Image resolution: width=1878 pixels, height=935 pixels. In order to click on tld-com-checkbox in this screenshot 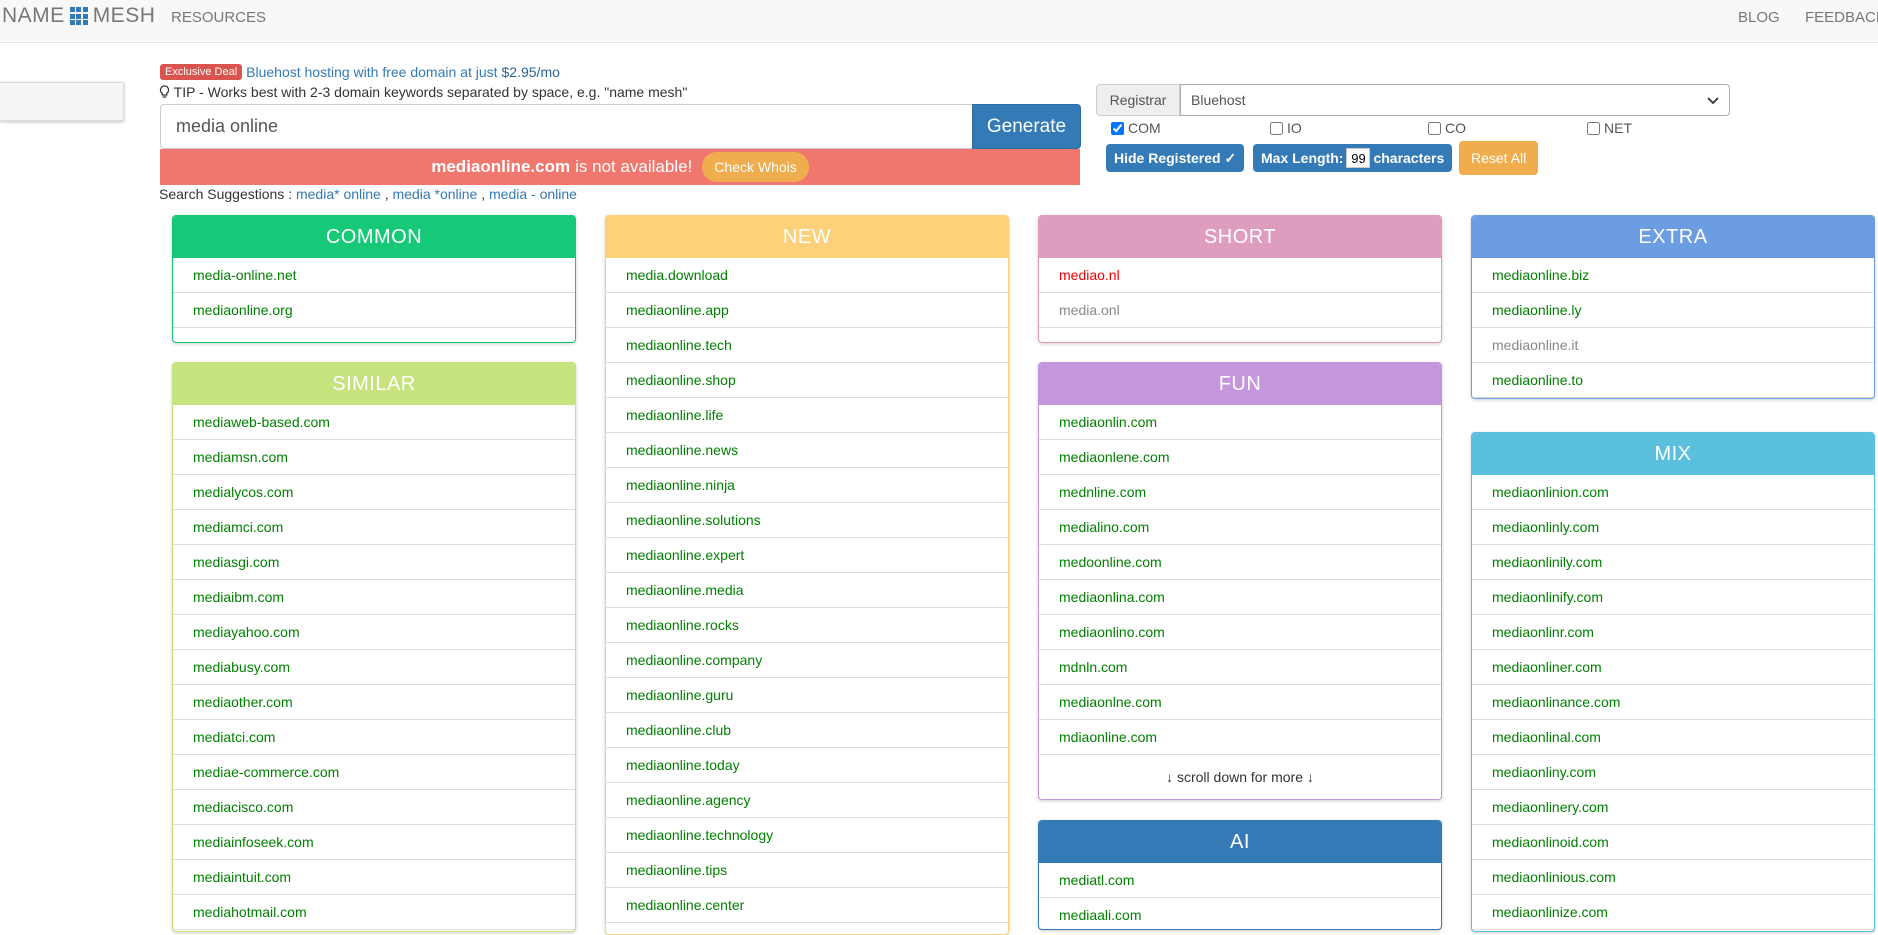, I will do `click(1117, 128)`.